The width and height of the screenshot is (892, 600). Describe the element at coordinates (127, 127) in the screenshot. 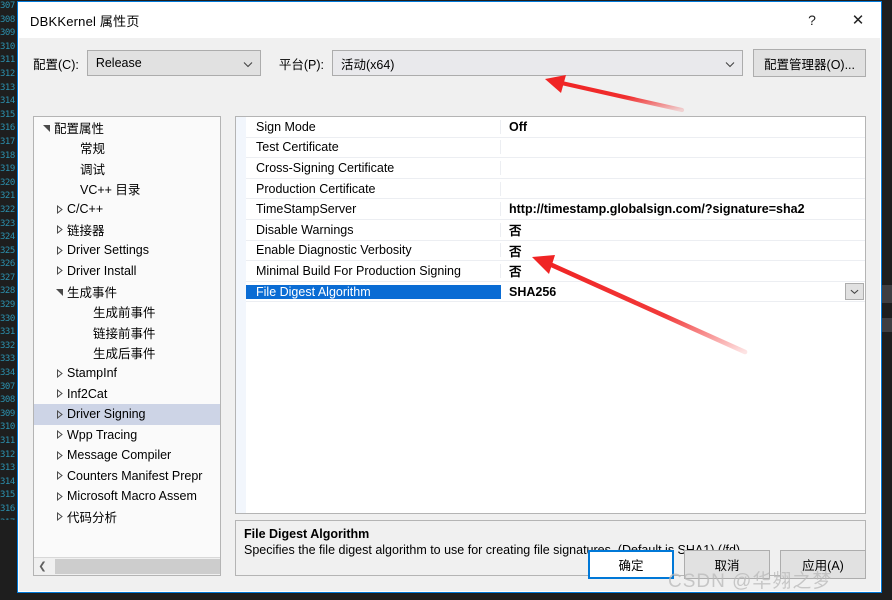

I see `tree-item-0: 配置属性` at that location.